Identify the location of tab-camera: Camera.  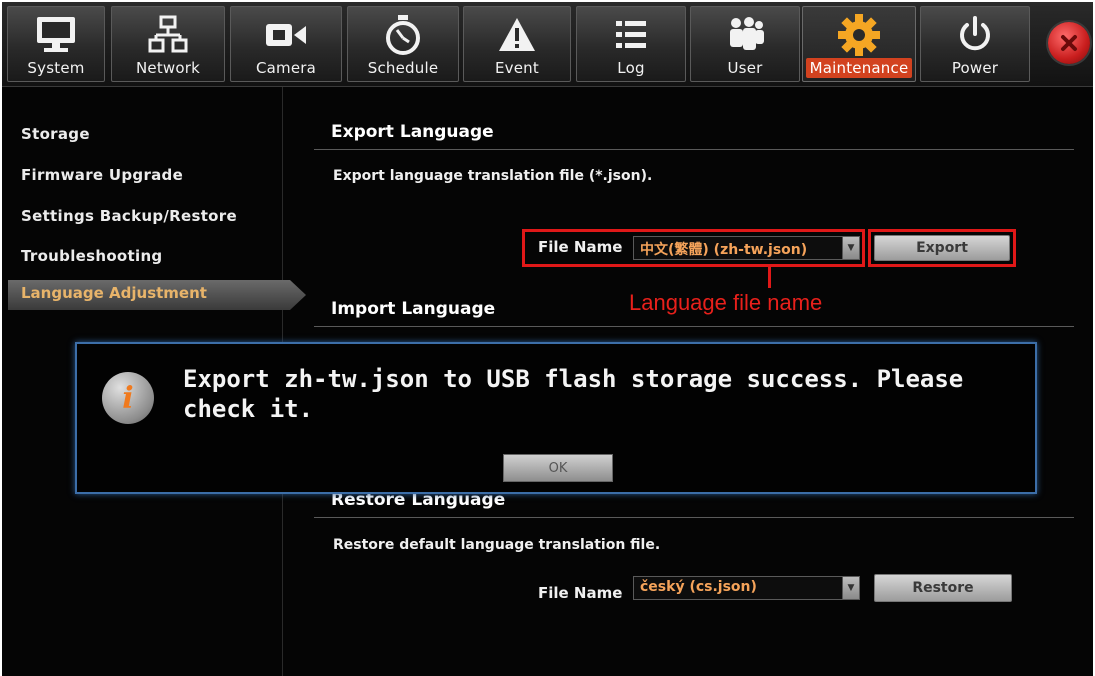
(286, 44).